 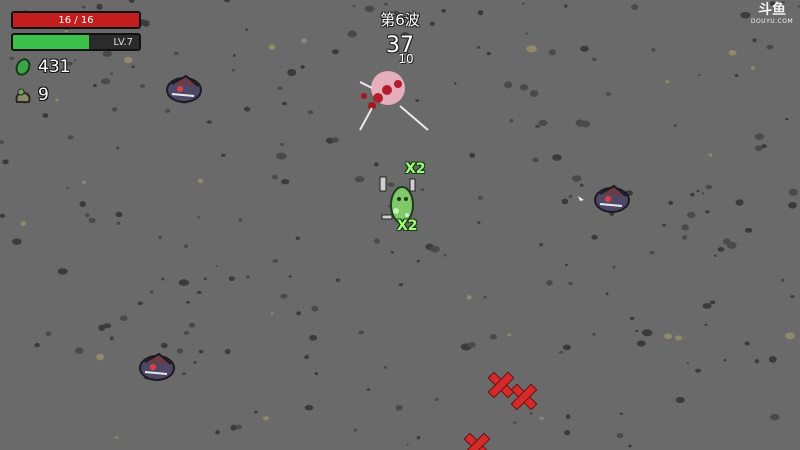 I want to click on potato-player, so click(x=397, y=200).